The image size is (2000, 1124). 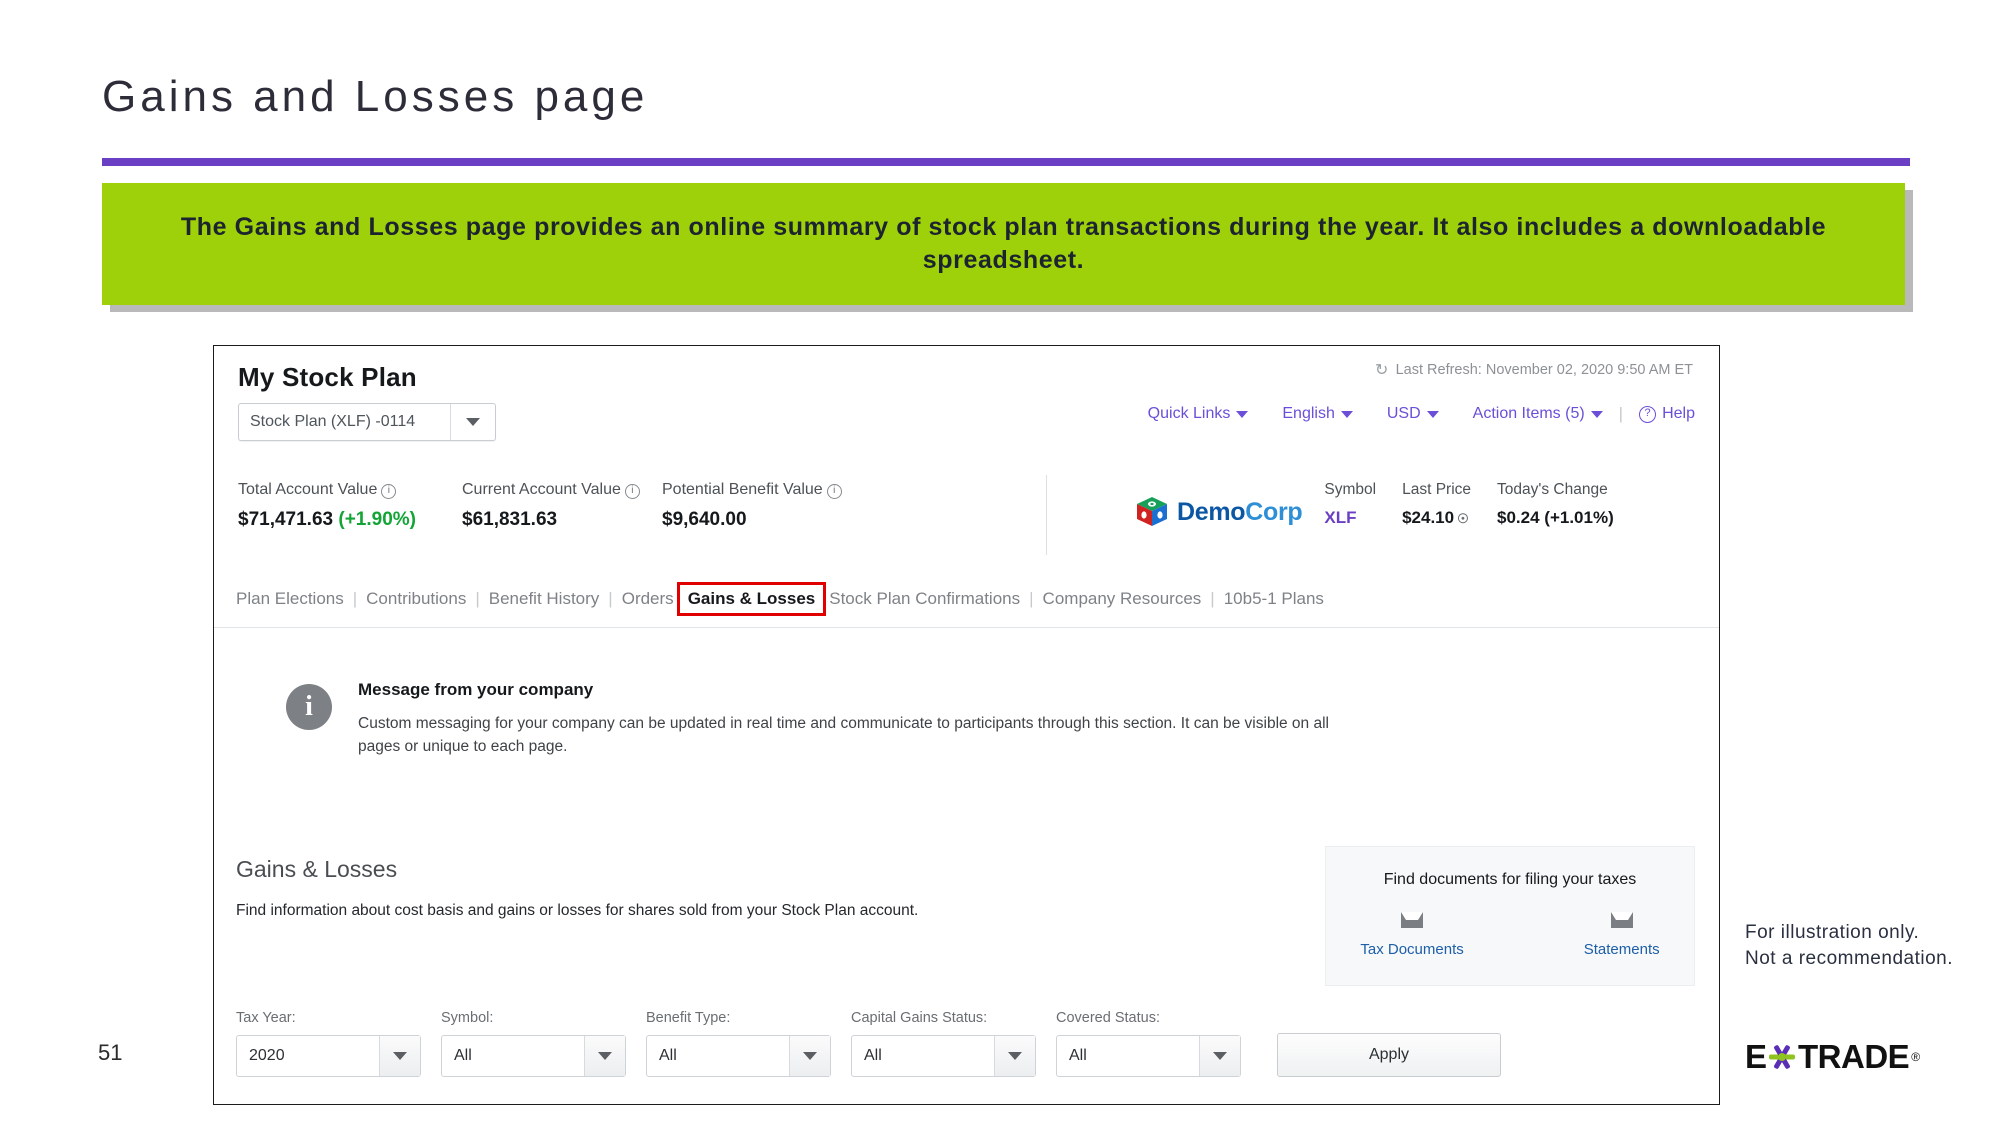 What do you see at coordinates (267, 1055) in the screenshot?
I see `tax-year-value: 2020` at bounding box center [267, 1055].